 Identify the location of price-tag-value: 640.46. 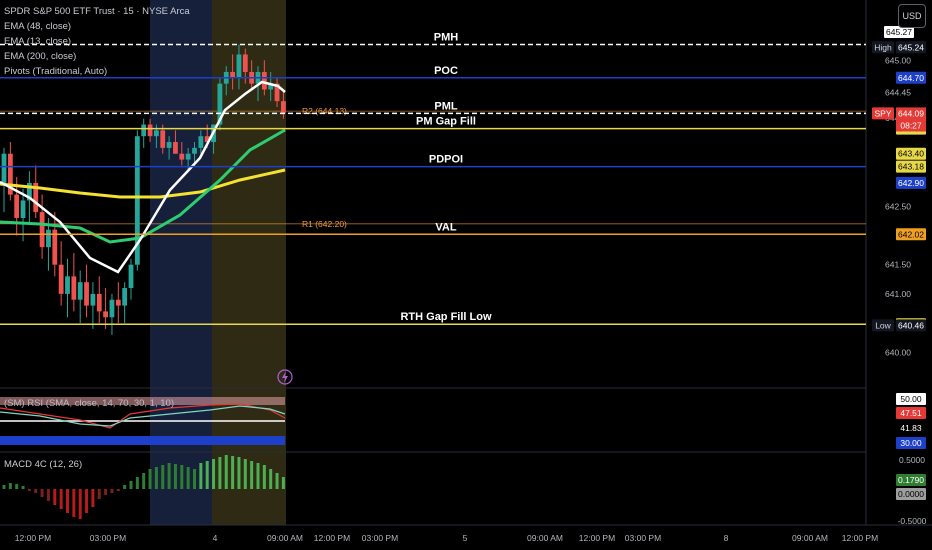
(911, 325).